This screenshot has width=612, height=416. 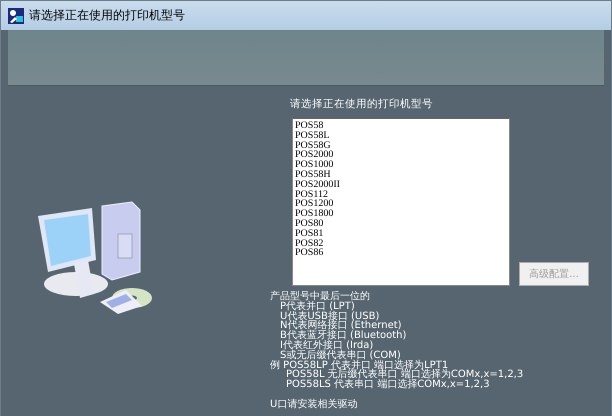 What do you see at coordinates (311, 195) in the screenshot?
I see `printer-option: POS112` at bounding box center [311, 195].